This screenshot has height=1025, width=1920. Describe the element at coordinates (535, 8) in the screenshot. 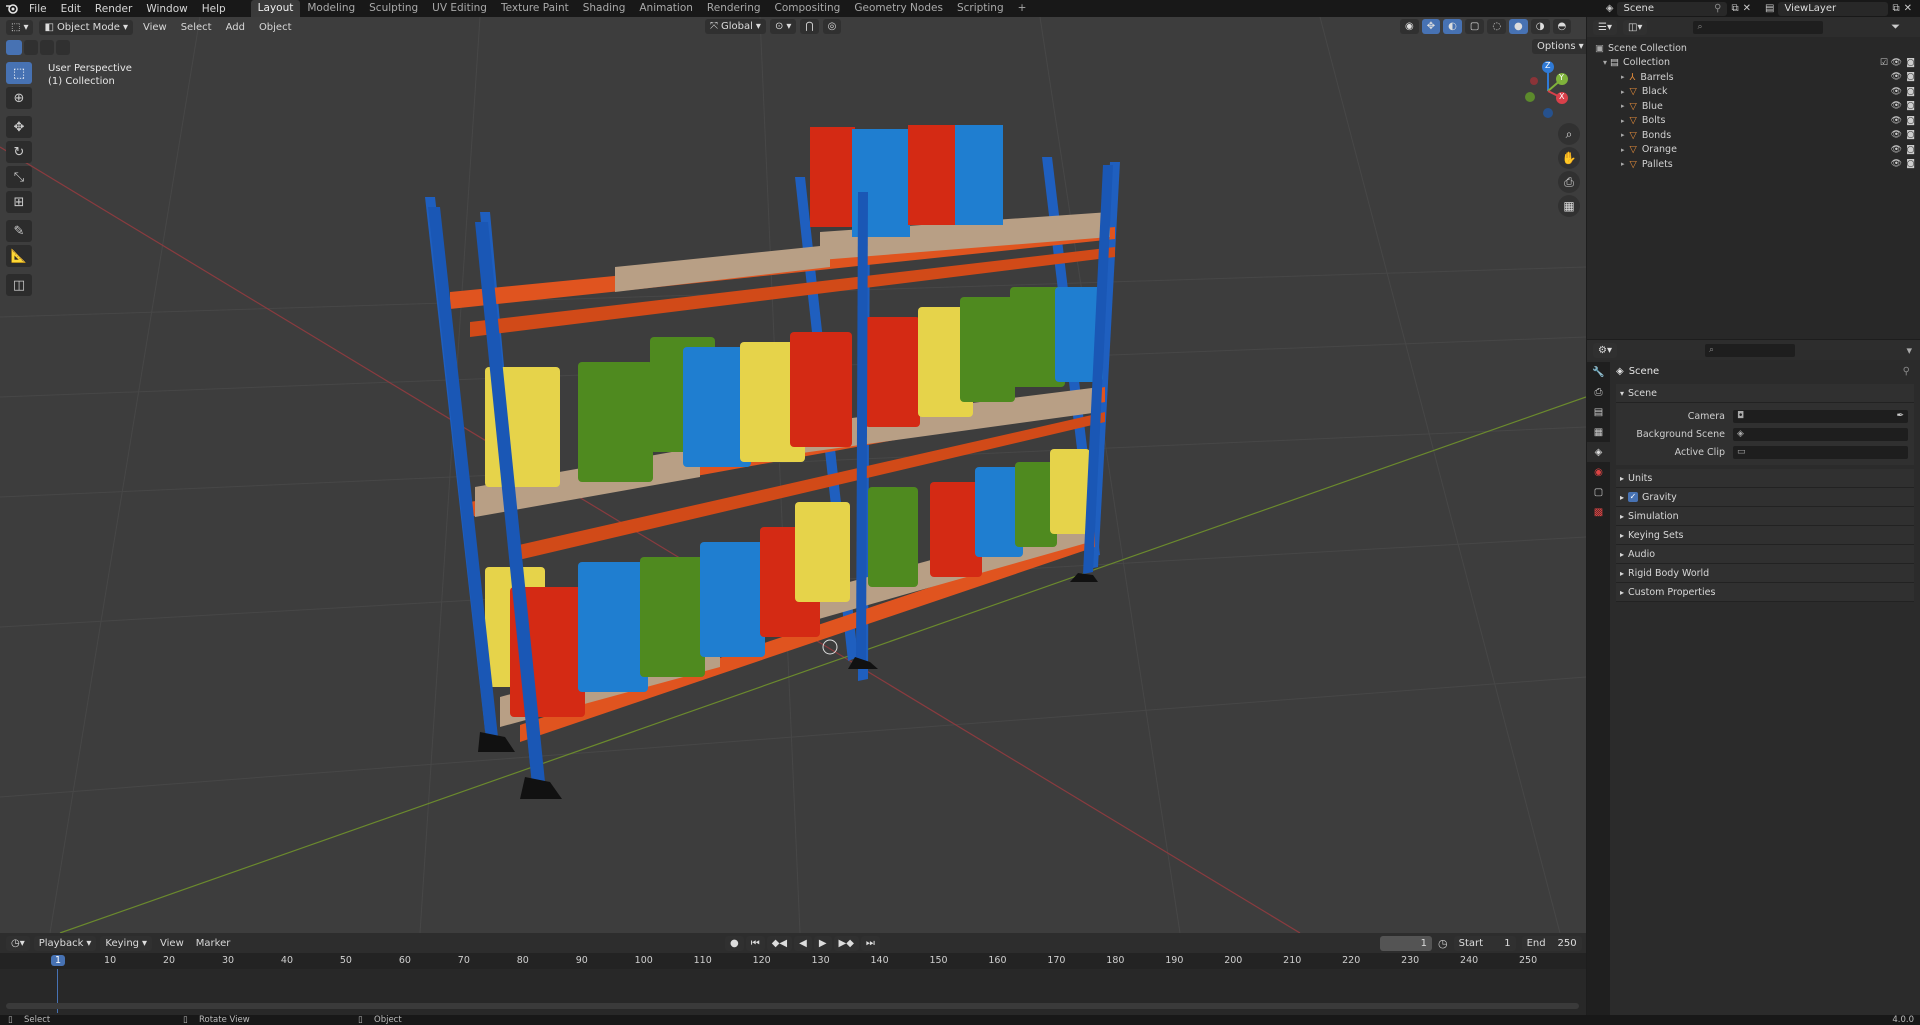

I see `workspace-tab-texture-paint: Texture Paint` at that location.